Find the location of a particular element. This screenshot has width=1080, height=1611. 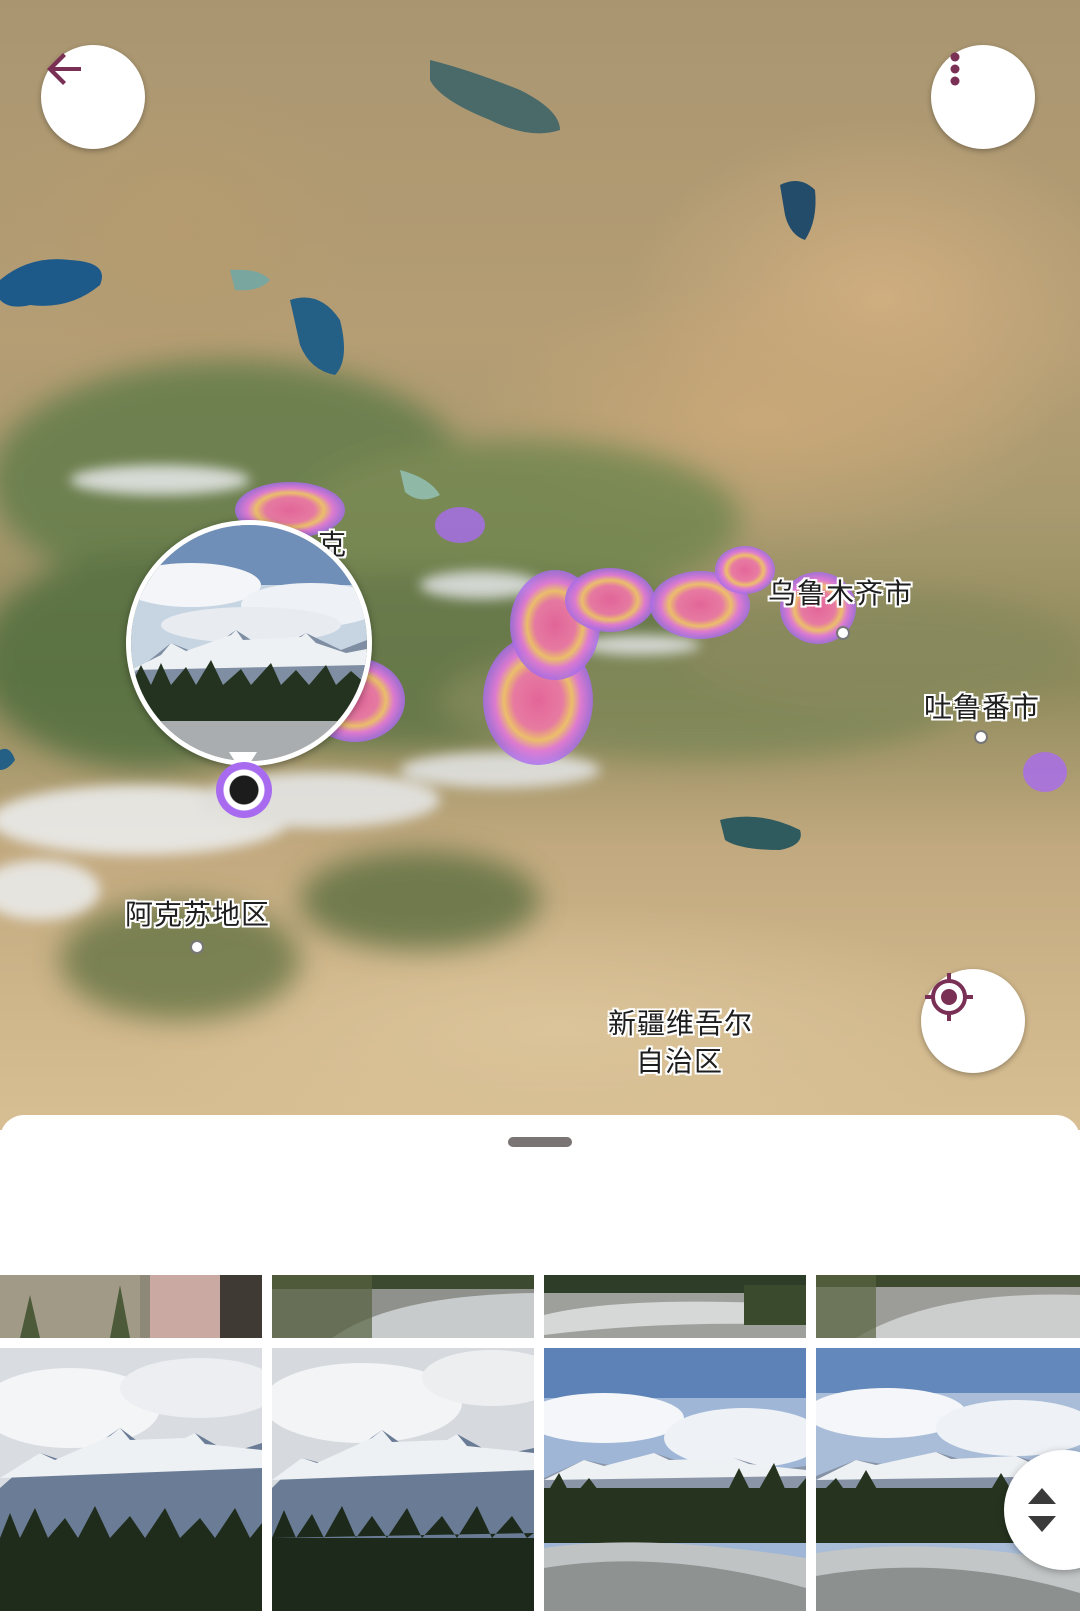

more-vert-icon is located at coordinates (955, 69).